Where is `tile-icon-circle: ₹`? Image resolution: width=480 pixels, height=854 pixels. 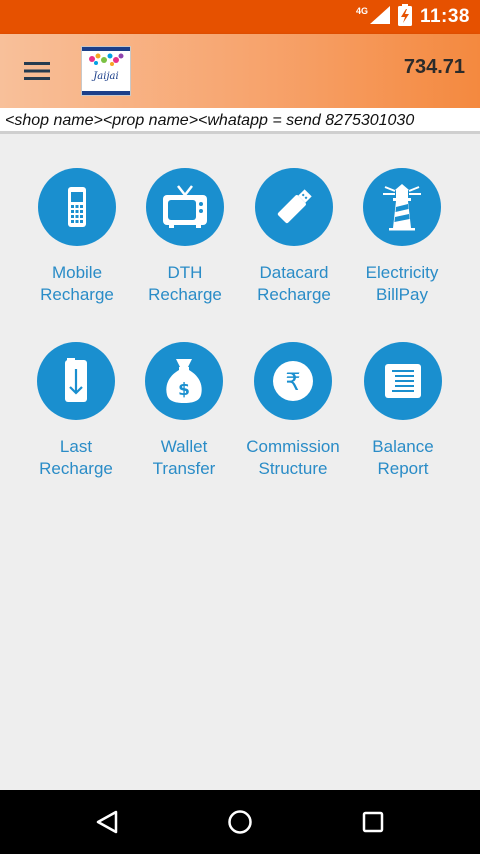 tile-icon-circle: ₹ is located at coordinates (293, 381).